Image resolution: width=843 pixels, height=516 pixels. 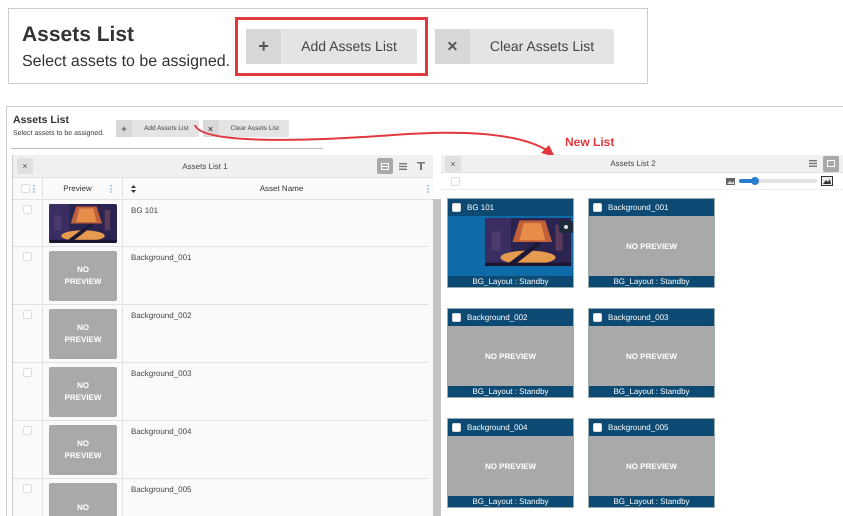 I want to click on clear-assets-list-button: × Clear Assets List, so click(x=524, y=46).